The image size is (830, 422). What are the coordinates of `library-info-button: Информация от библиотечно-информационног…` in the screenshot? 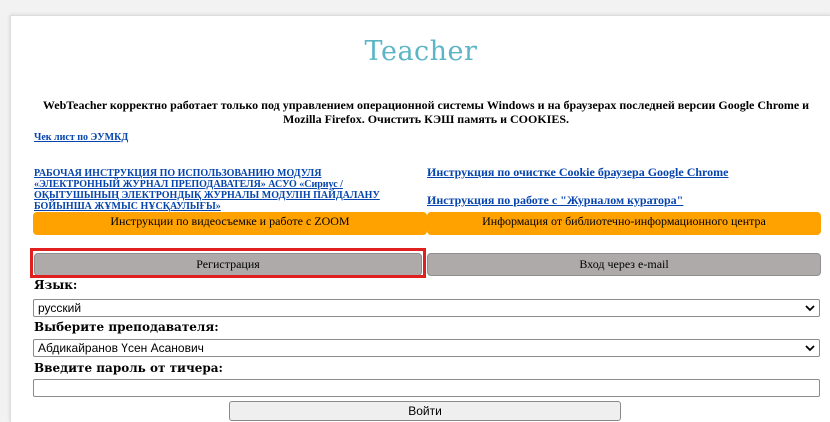 It's located at (624, 223).